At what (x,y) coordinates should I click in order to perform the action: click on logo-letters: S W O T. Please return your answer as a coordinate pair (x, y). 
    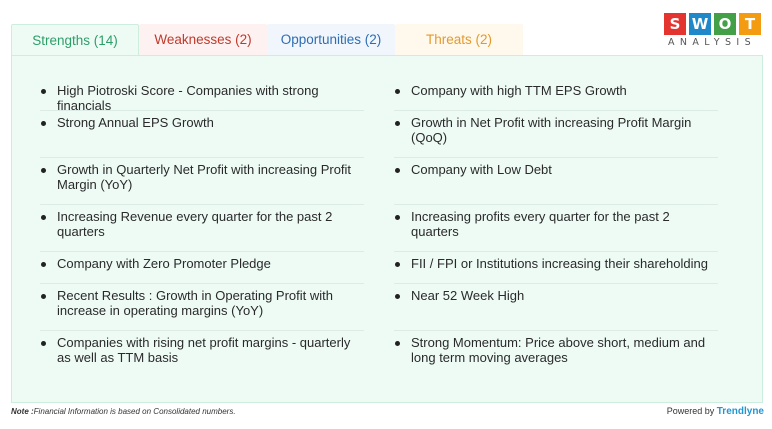
    Looking at the image, I should click on (715, 24).